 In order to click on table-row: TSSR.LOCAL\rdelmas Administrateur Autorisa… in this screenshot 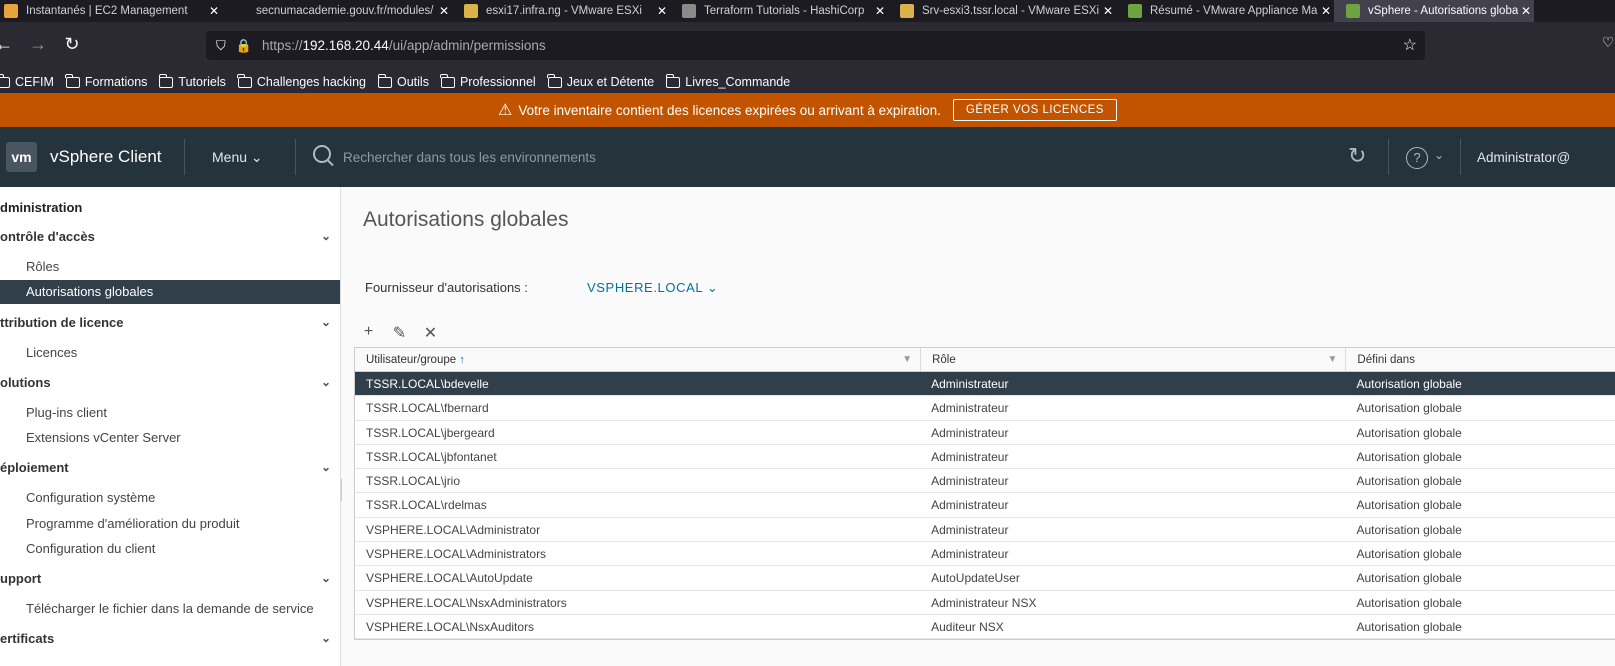, I will do `click(985, 505)`.